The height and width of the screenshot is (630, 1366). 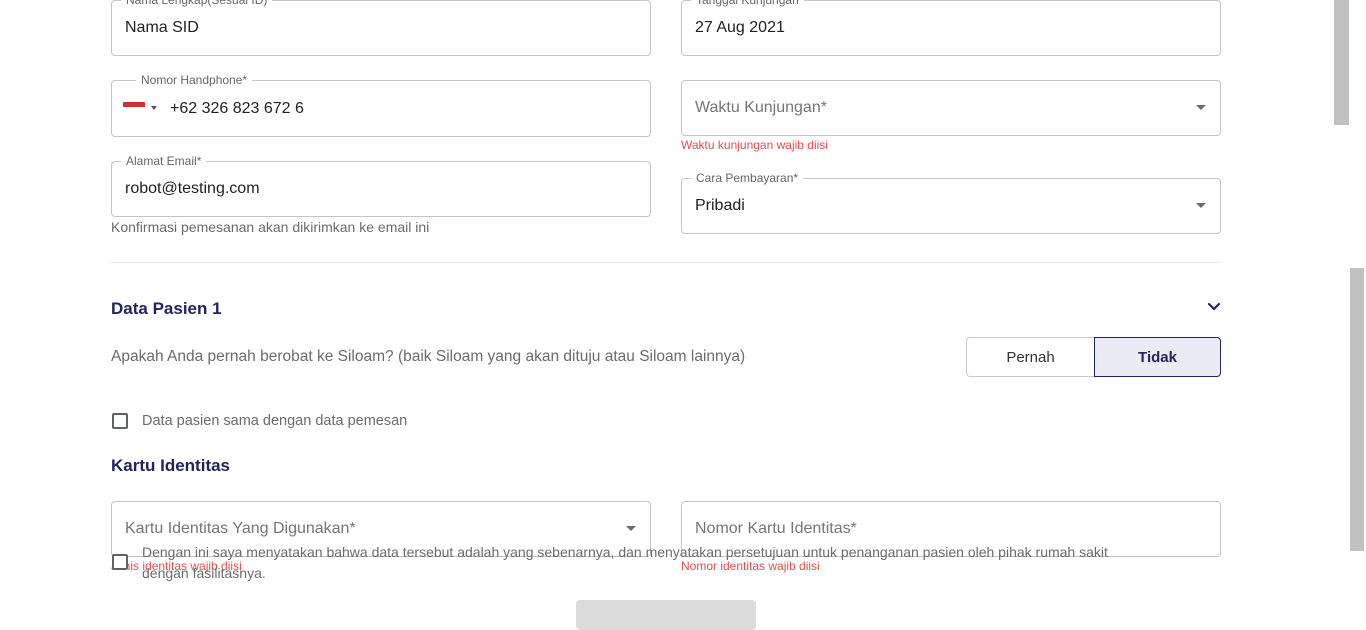 What do you see at coordinates (237, 108) in the screenshot?
I see `phone-value: +62 326 823 672 6` at bounding box center [237, 108].